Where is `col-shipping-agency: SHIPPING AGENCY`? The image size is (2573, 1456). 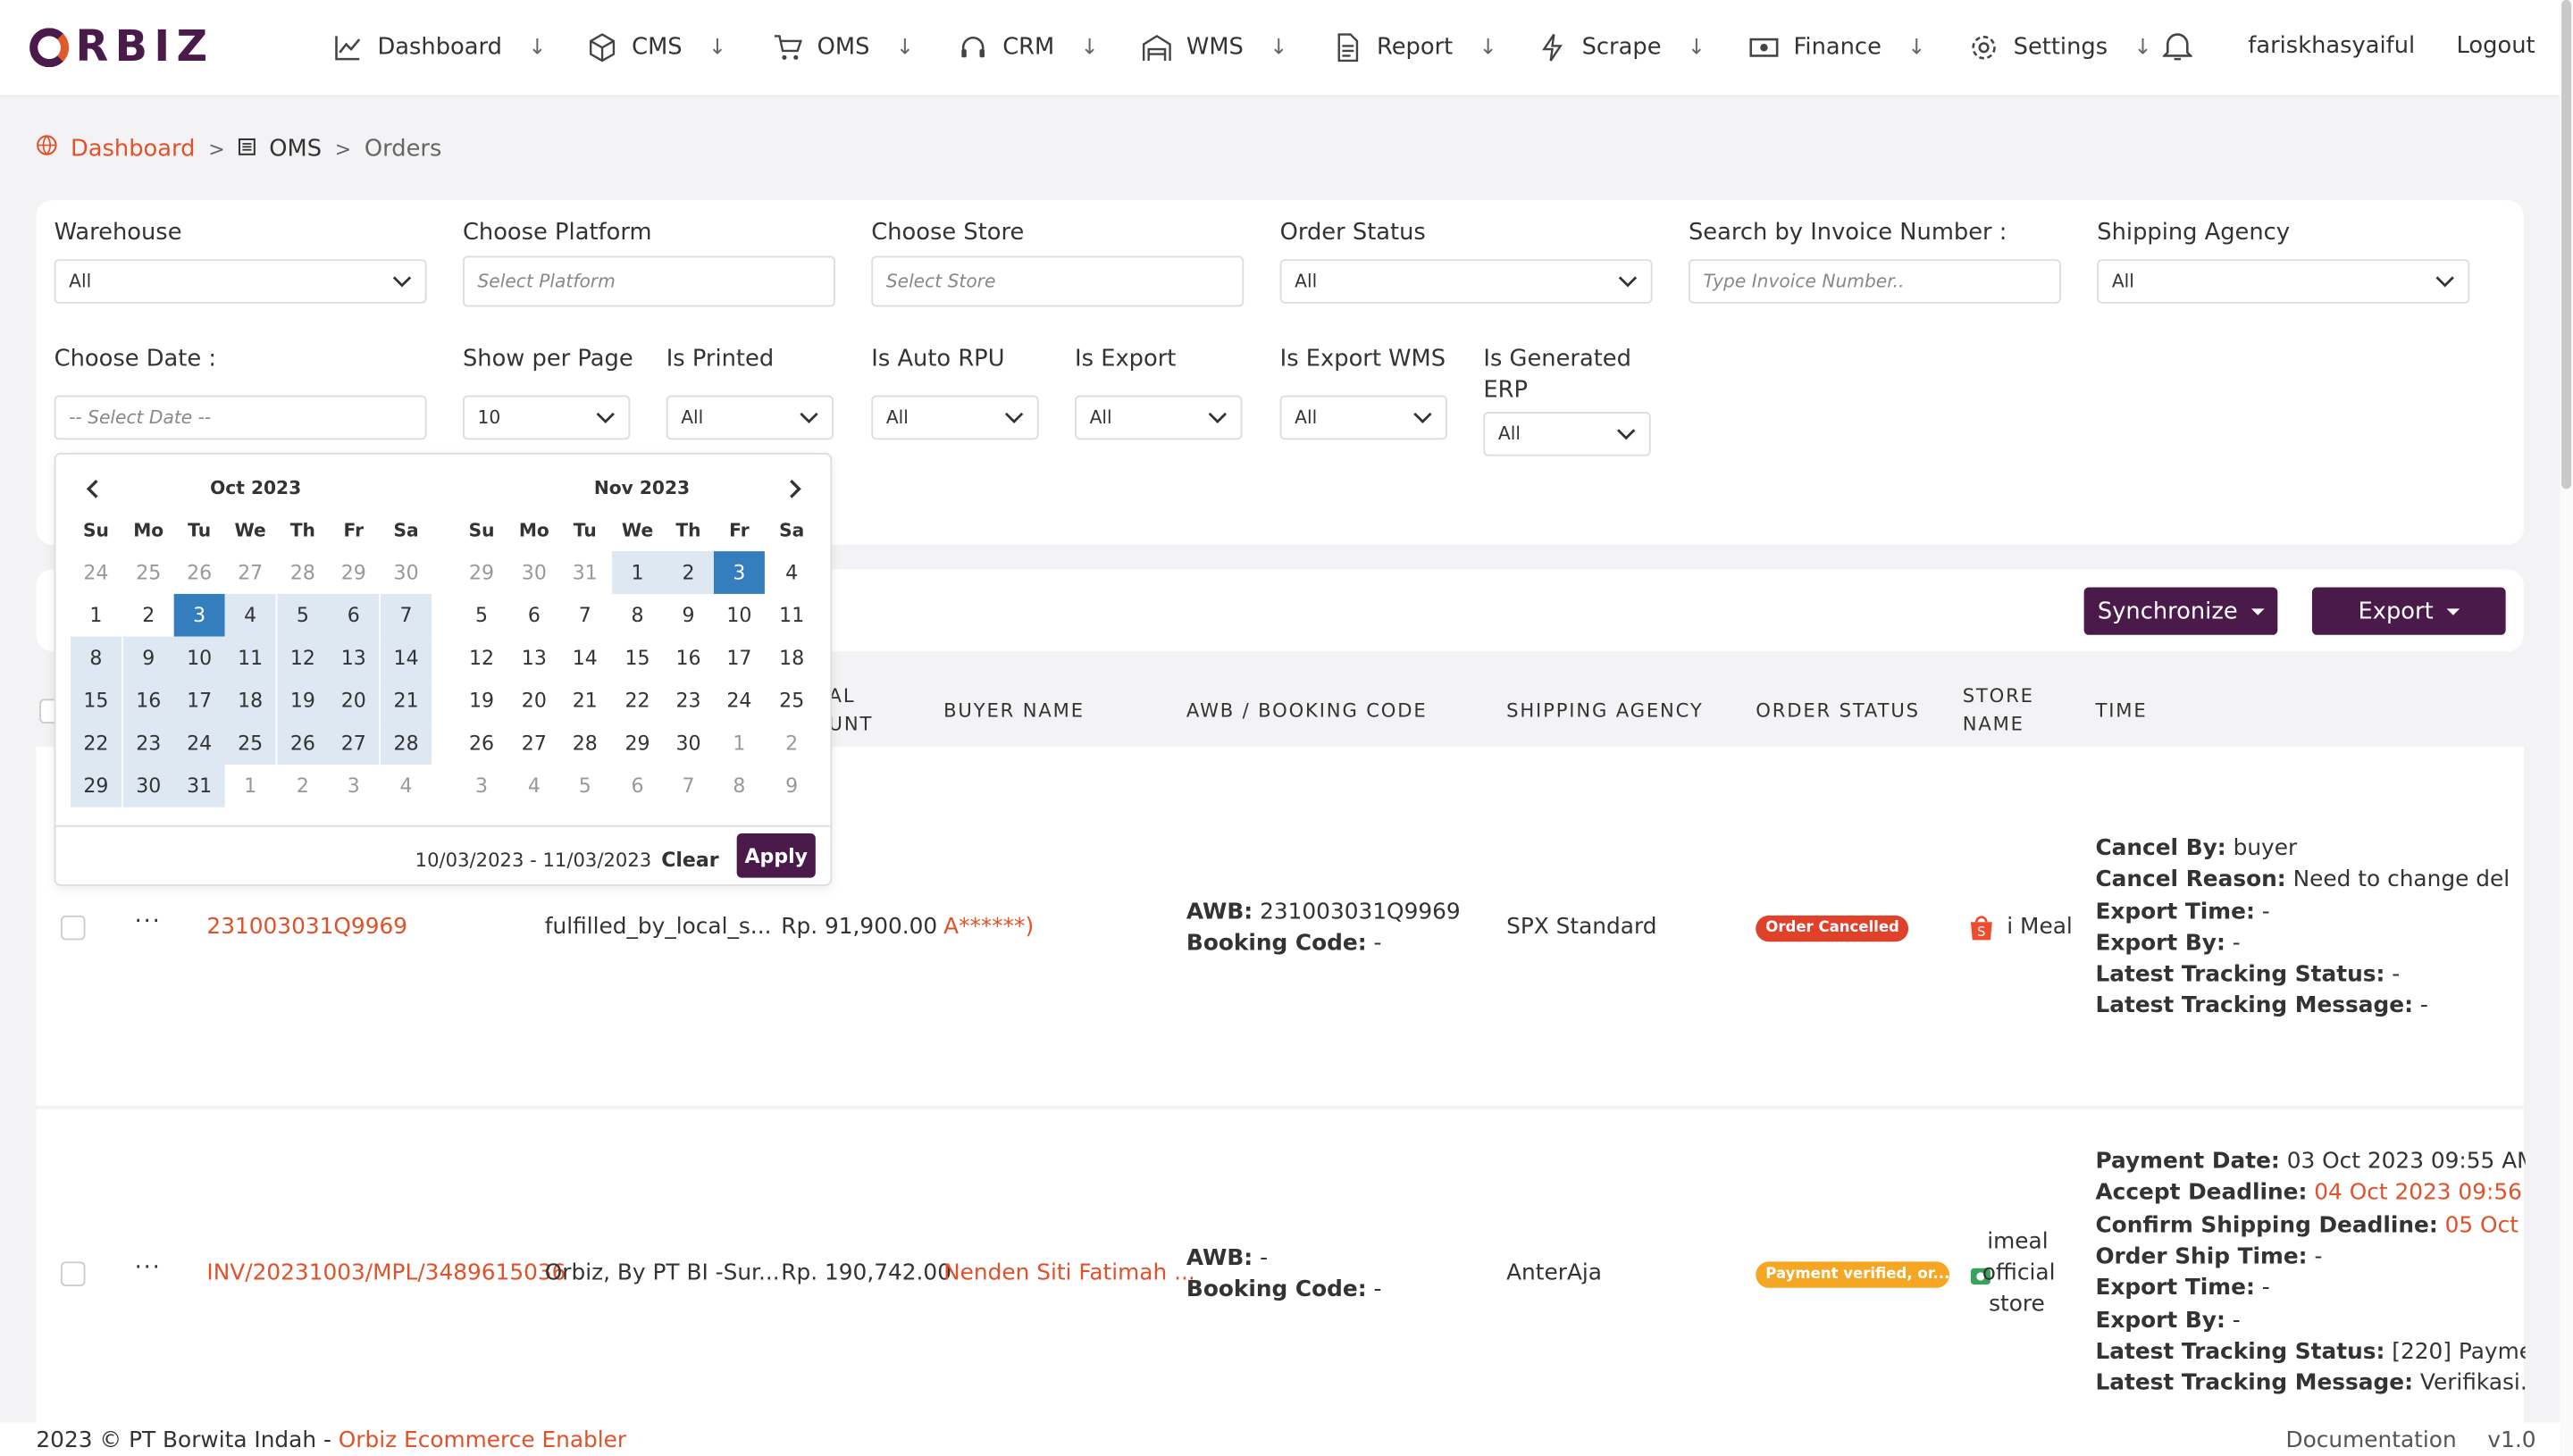
col-shipping-agency: SHIPPING AGENCY is located at coordinates (1605, 711).